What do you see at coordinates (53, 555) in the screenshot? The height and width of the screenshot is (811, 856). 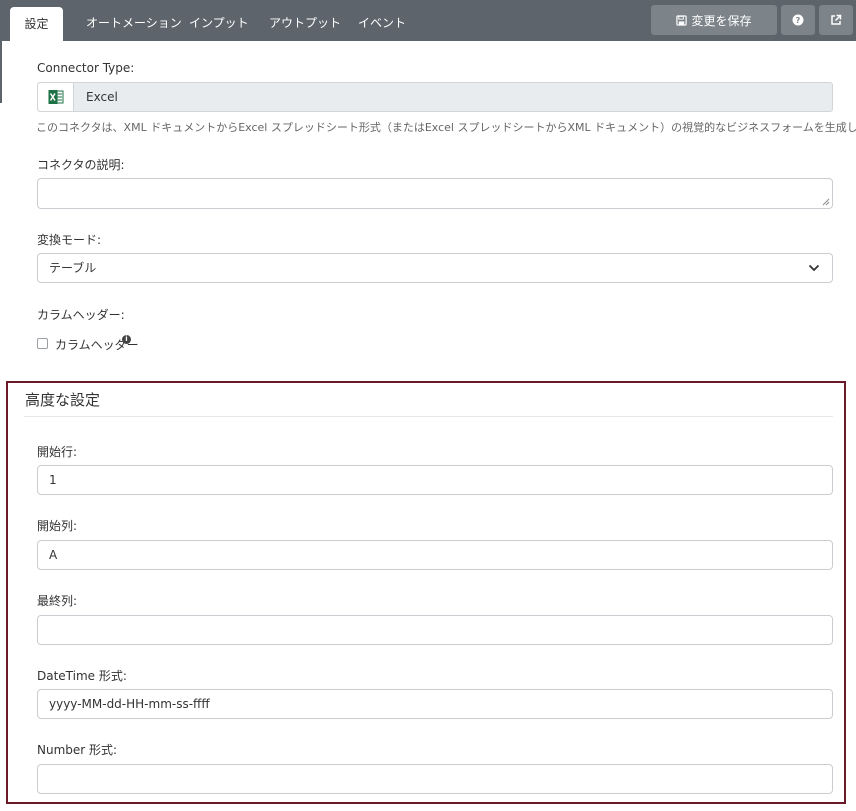 I see `start-col-value: A` at bounding box center [53, 555].